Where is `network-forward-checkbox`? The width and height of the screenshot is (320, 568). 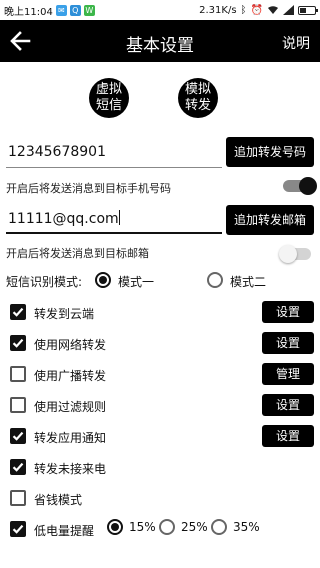 network-forward-checkbox is located at coordinates (18, 343).